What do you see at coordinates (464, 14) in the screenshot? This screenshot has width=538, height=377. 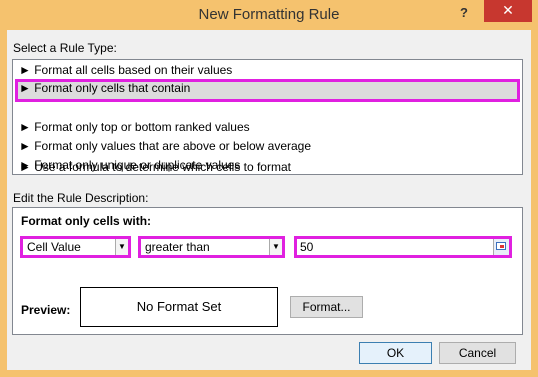 I see `help-button: ?` at bounding box center [464, 14].